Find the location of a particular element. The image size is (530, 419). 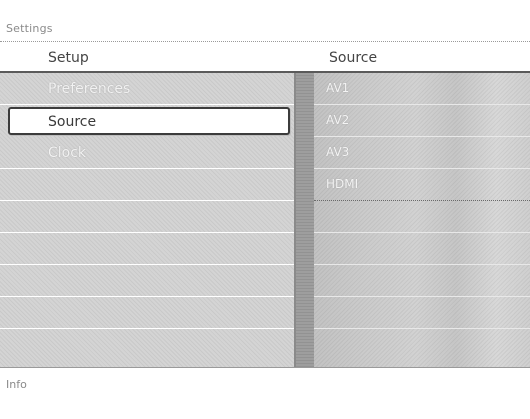

source-item-label: AV1 is located at coordinates (338, 88).